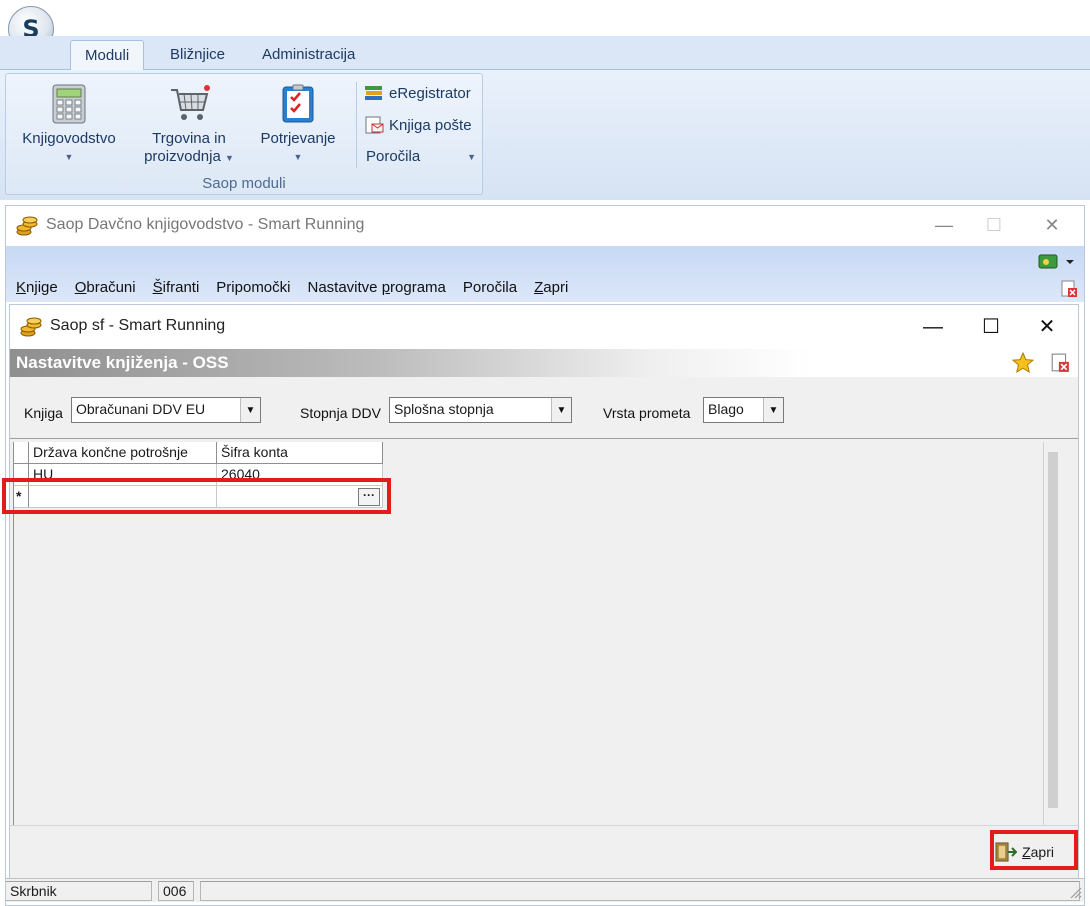  I want to click on status-bar: Skrbnik 006, so click(545, 890).